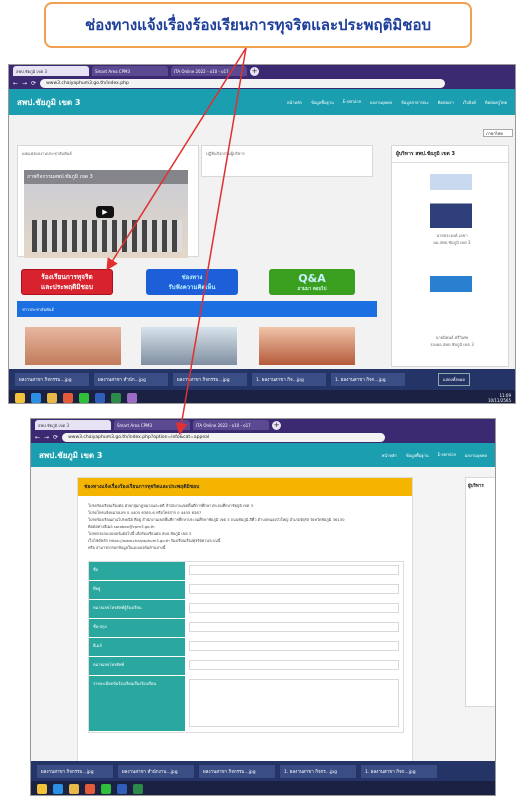 The height and width of the screenshot is (799, 519). What do you see at coordinates (211, 241) in the screenshot?
I see `arrow-to-form-url` at bounding box center [211, 241].